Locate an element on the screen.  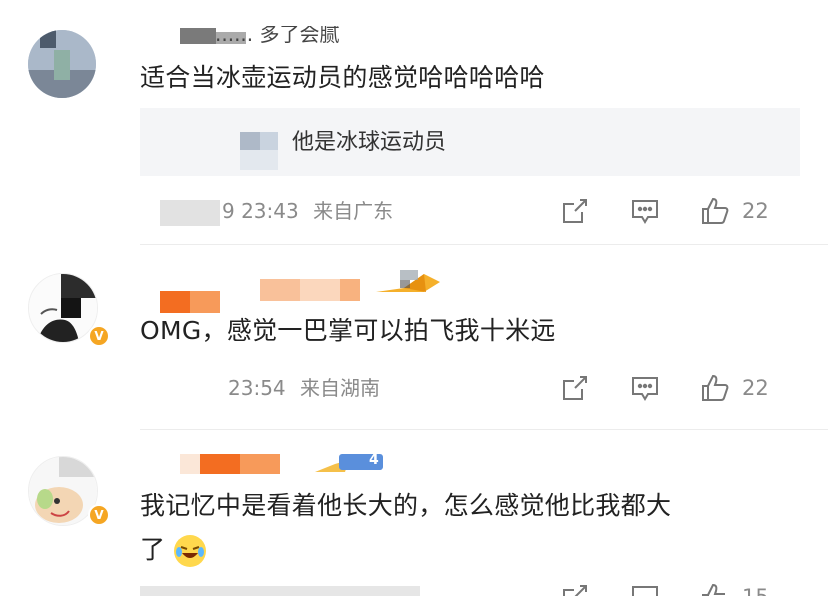
comment-text-line-1: 我记忆中是看着他长大的，怎么感觉他比我都大 is located at coordinates (406, 505).